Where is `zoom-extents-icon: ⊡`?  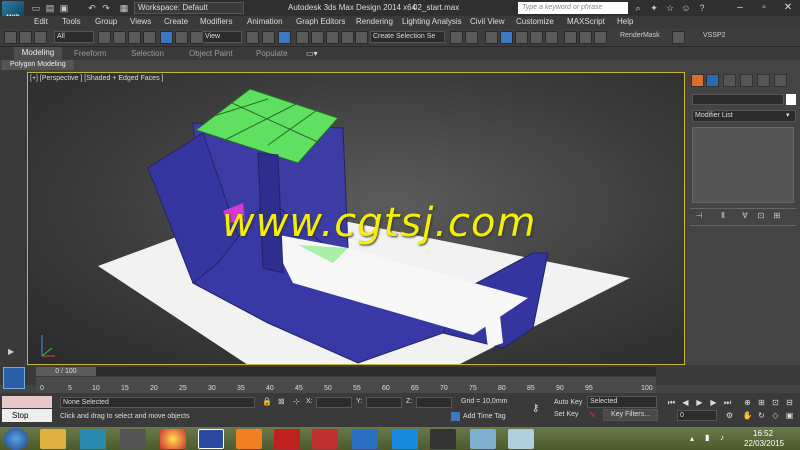
zoom-extents-icon: ⊡ is located at coordinates (775, 402).